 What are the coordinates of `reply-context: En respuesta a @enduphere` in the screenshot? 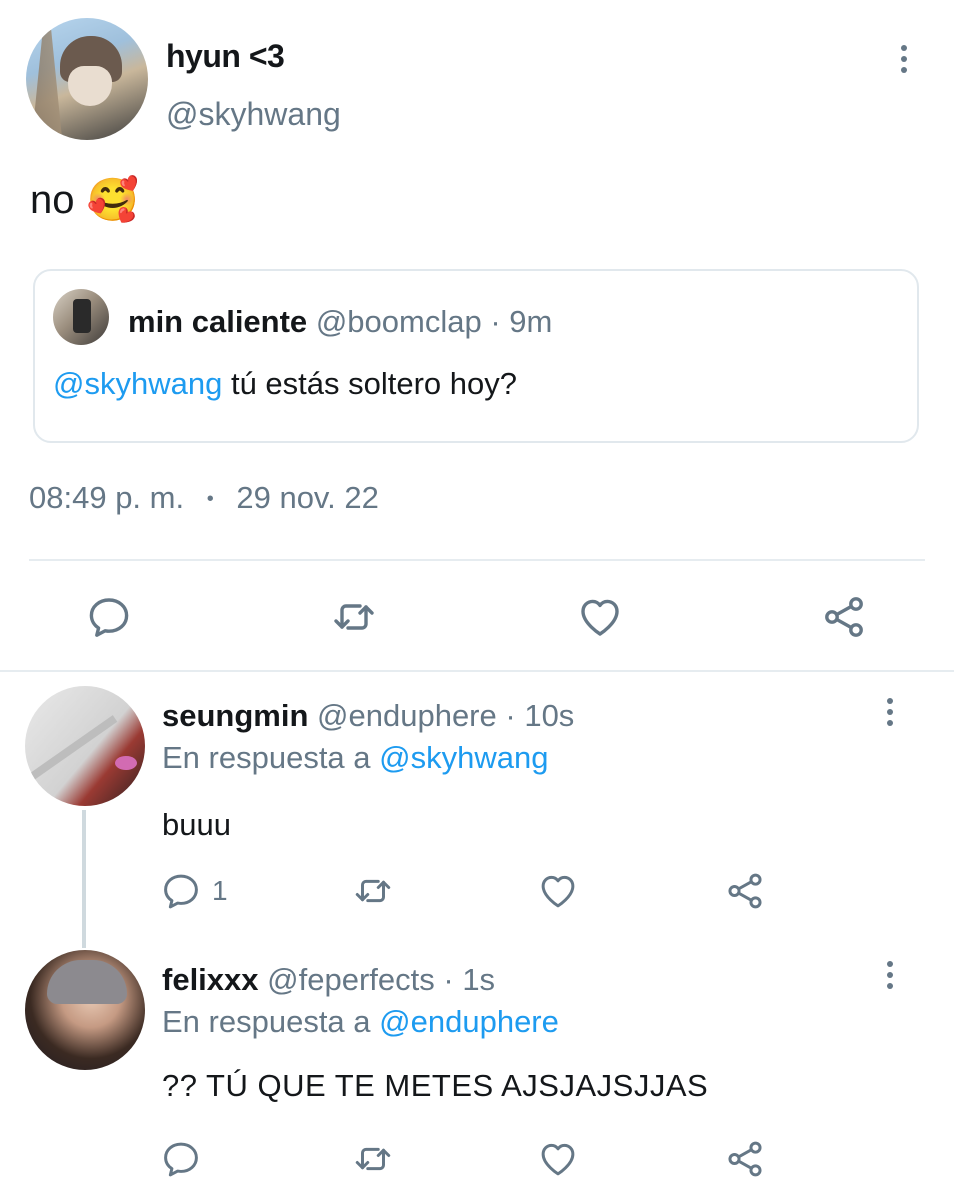 It's located at (360, 1022).